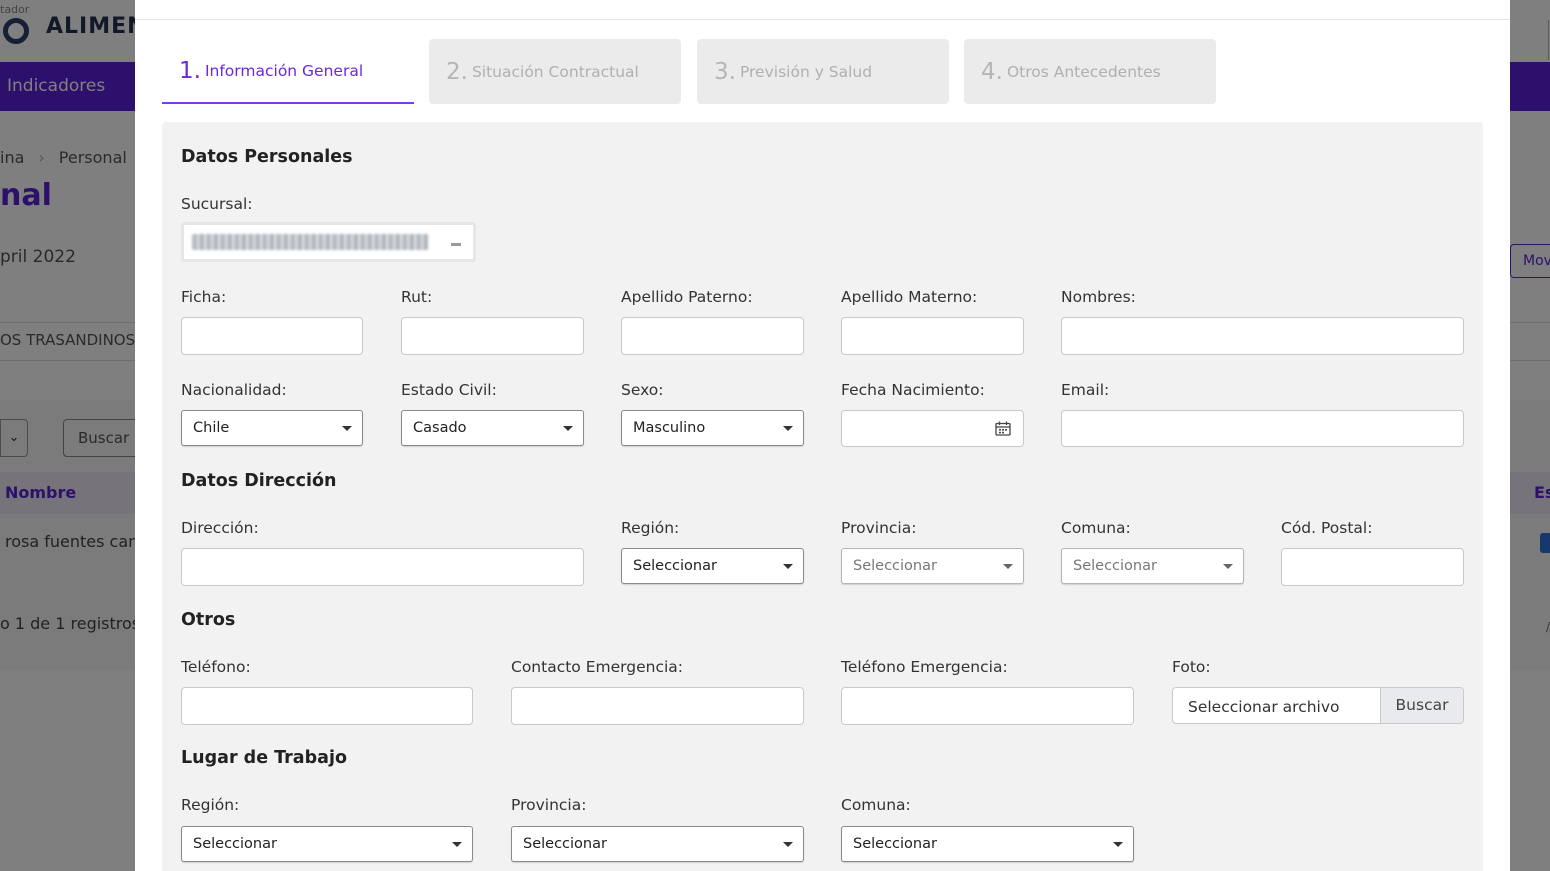 This screenshot has height=871, width=1550. Describe the element at coordinates (657, 706) in the screenshot. I see `contacto-emergencia-input` at that location.